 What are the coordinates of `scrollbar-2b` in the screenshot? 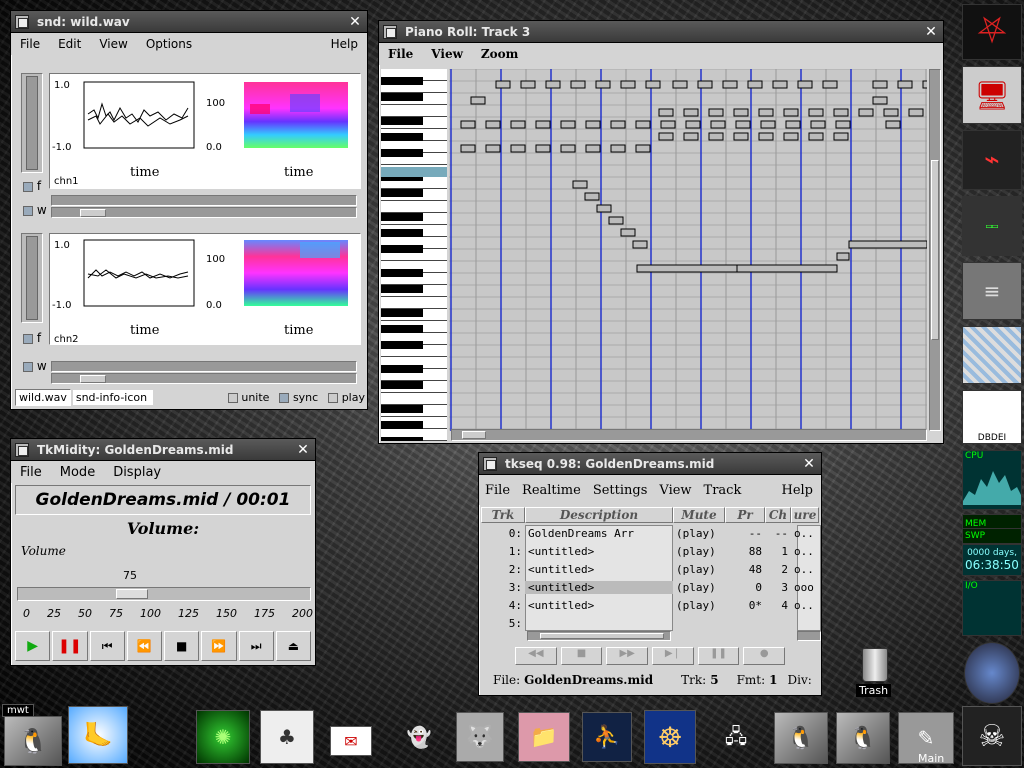 It's located at (204, 378).